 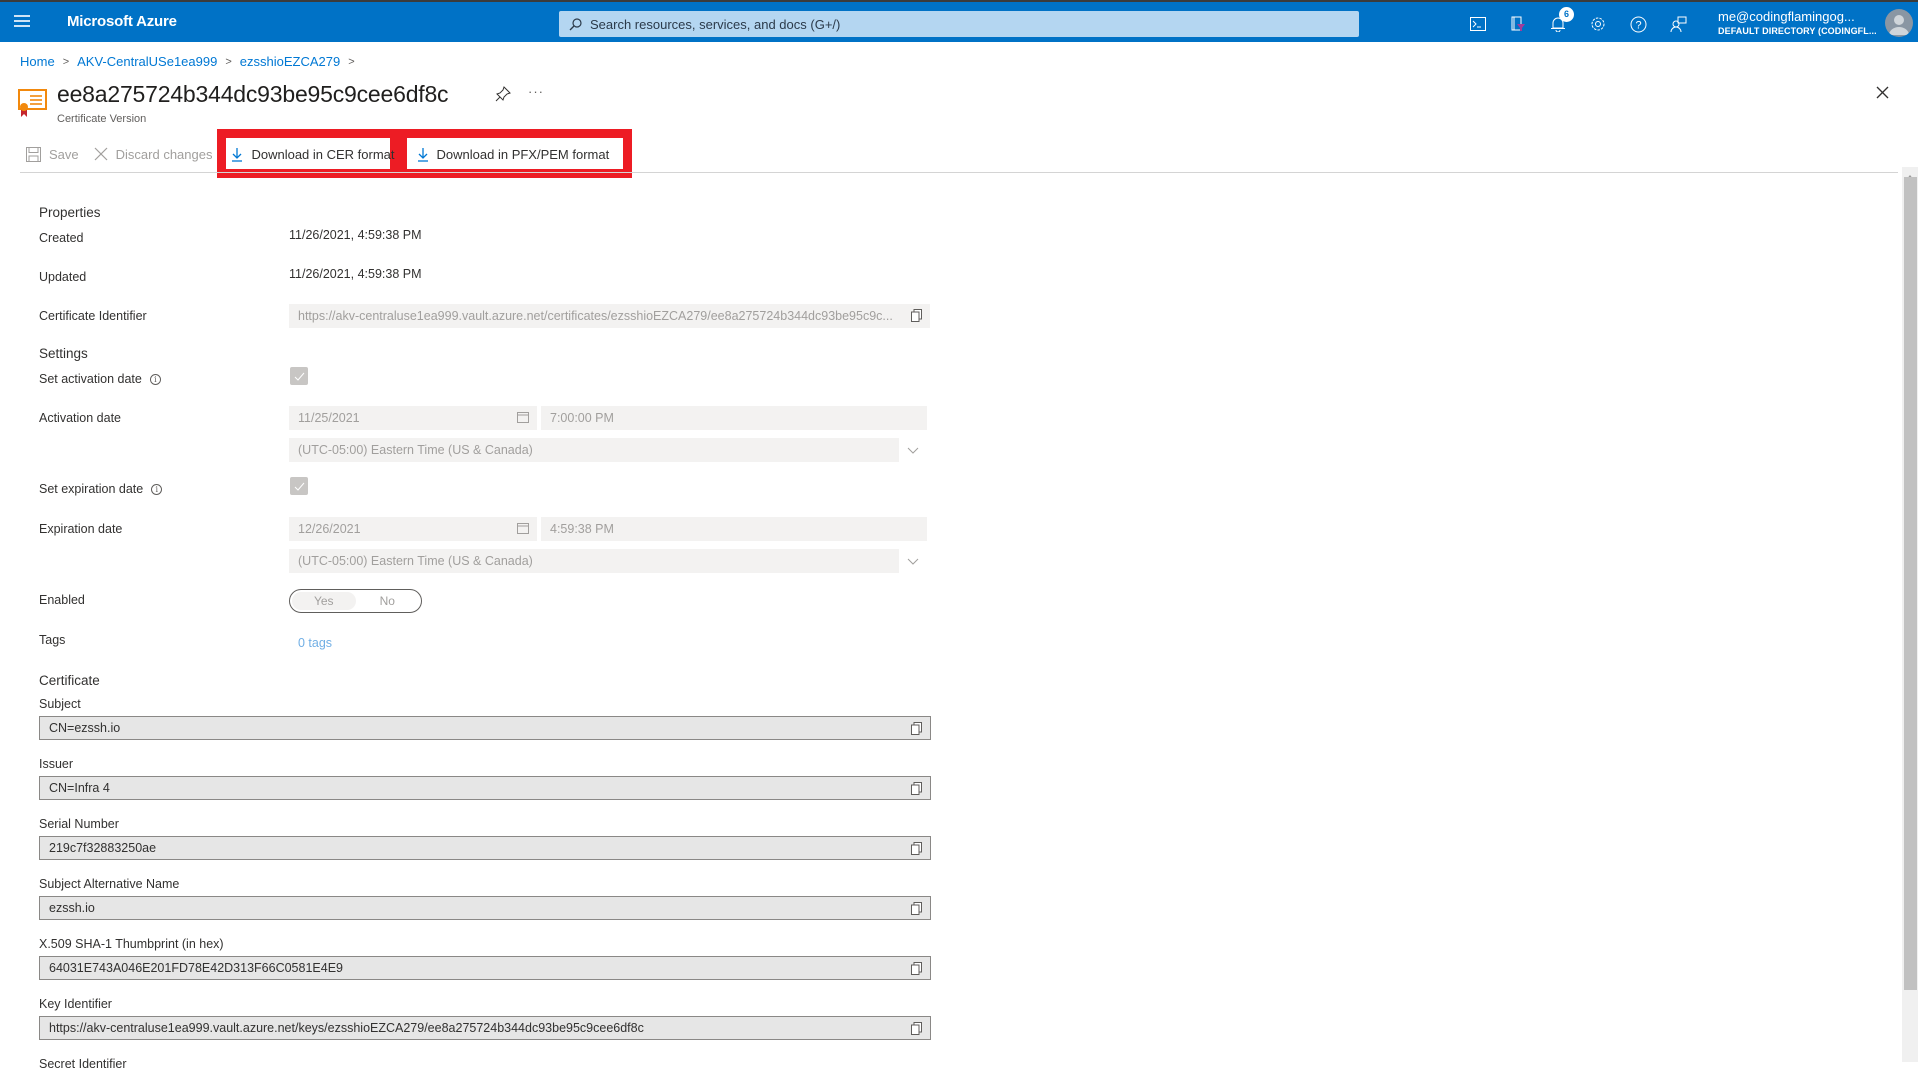 I want to click on certificate-field-value: CN=Infra 4, so click(x=485, y=788).